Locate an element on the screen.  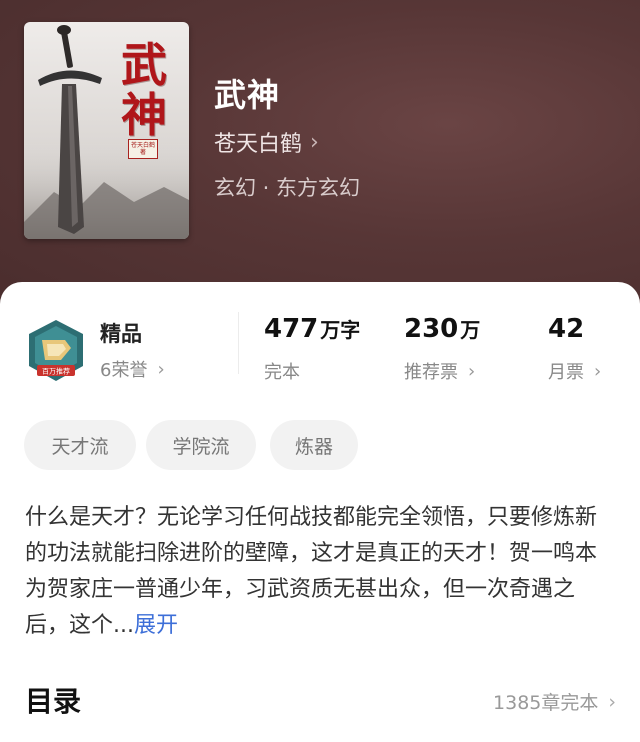
chapter-count: 1385章完本 is located at coordinates (546, 703).